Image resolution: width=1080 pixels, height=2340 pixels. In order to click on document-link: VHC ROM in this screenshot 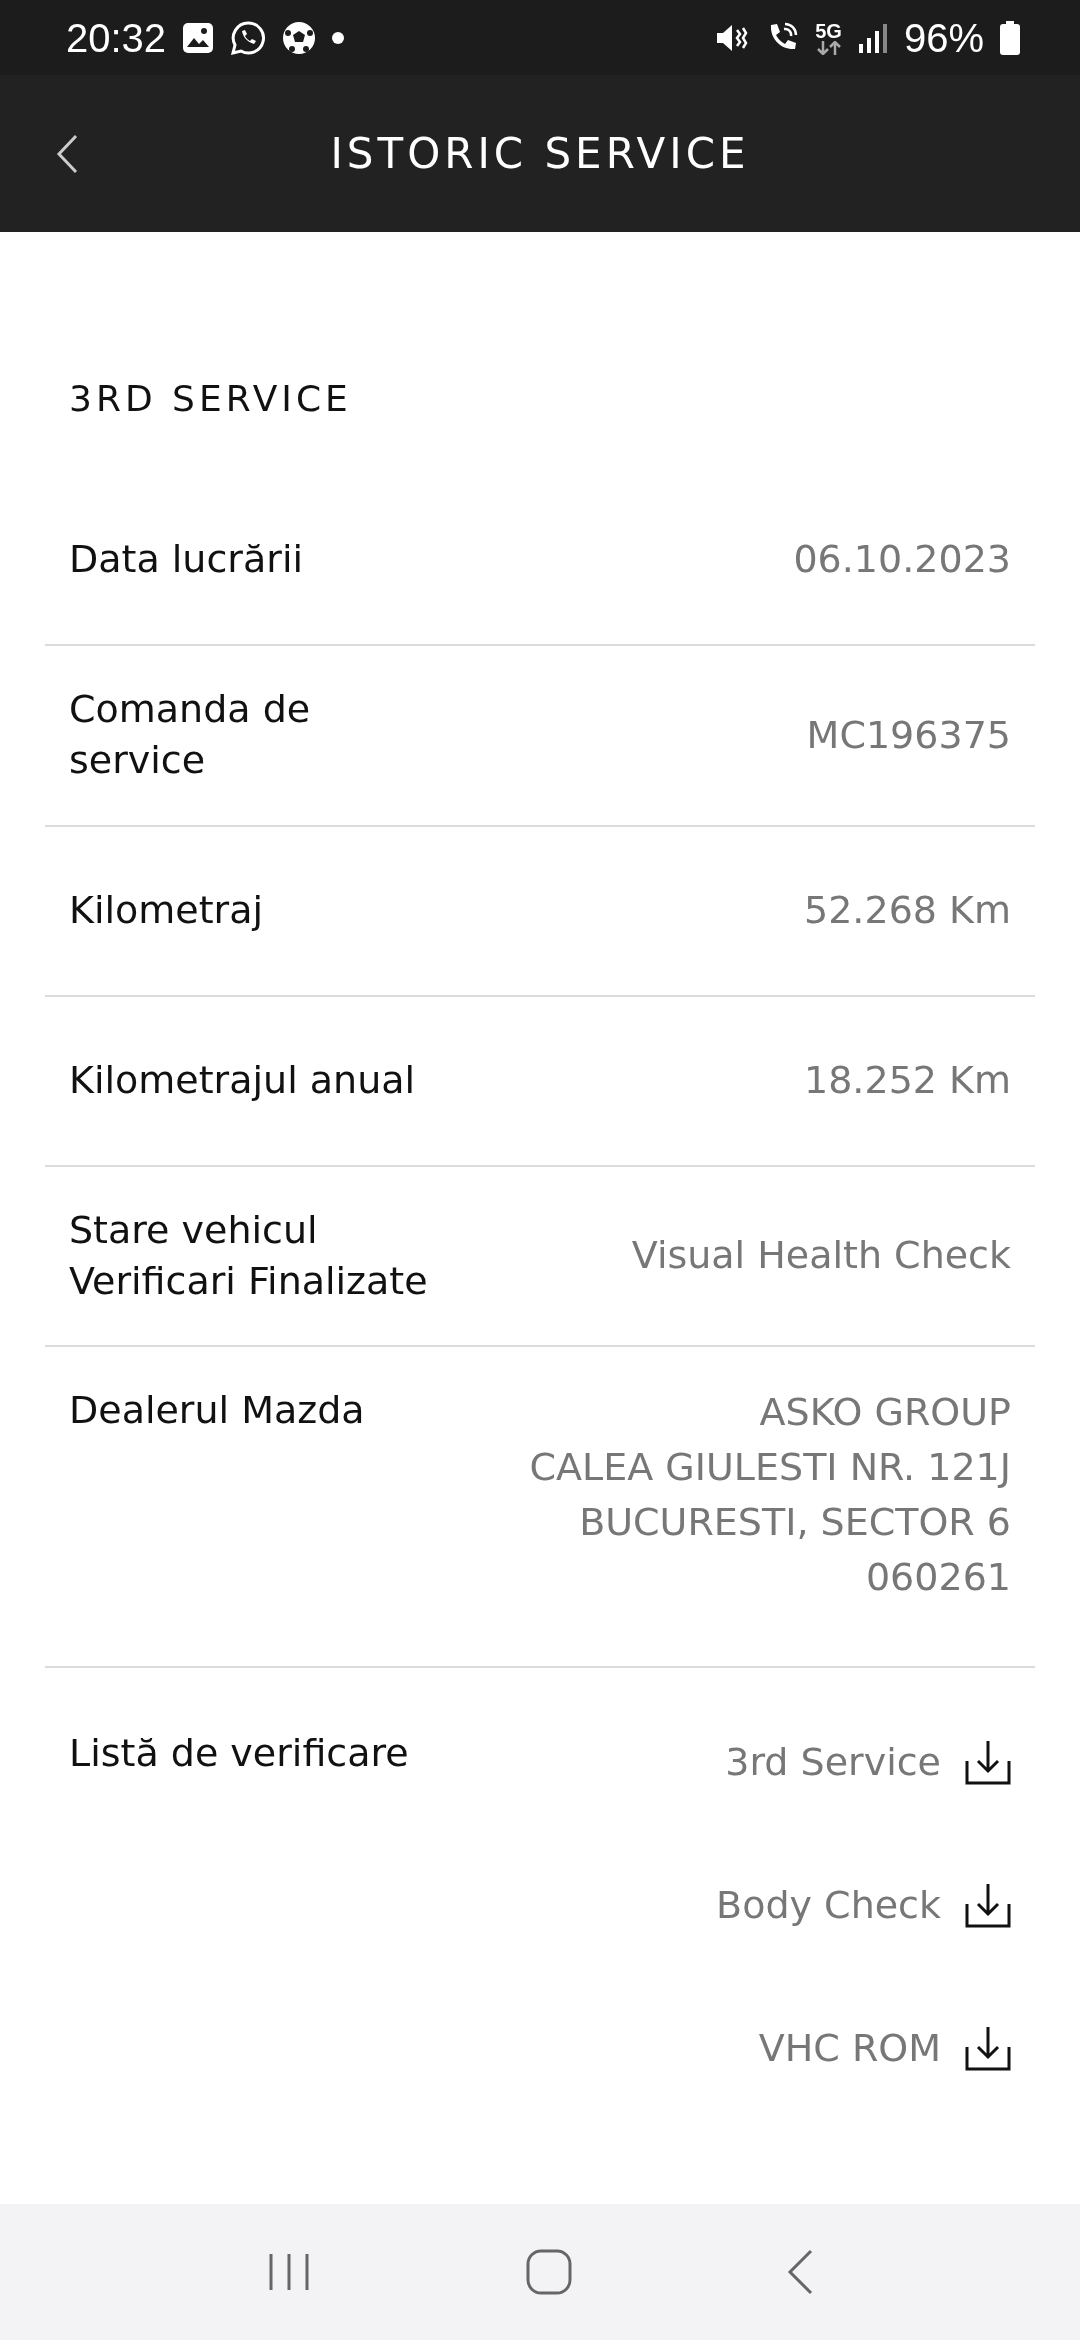, I will do `click(849, 2048)`.